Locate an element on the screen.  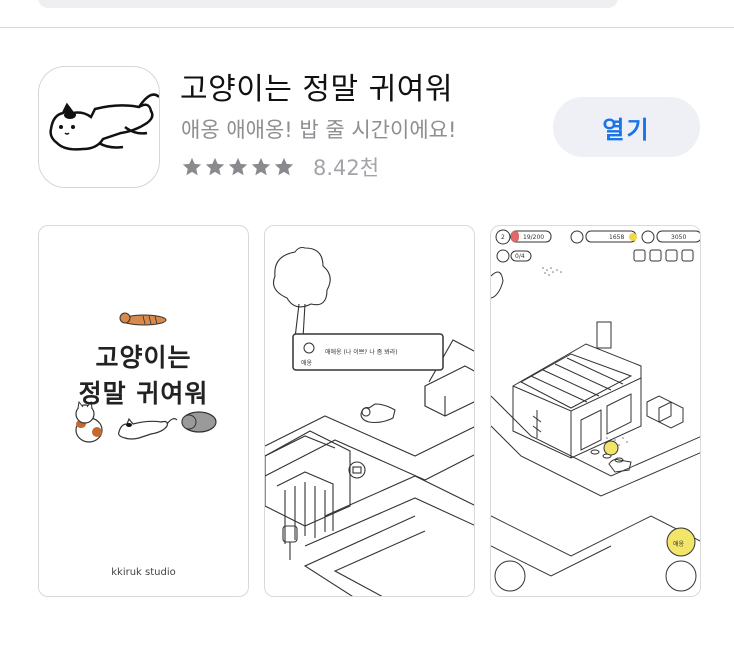
open-button: 열기 is located at coordinates (626, 127).